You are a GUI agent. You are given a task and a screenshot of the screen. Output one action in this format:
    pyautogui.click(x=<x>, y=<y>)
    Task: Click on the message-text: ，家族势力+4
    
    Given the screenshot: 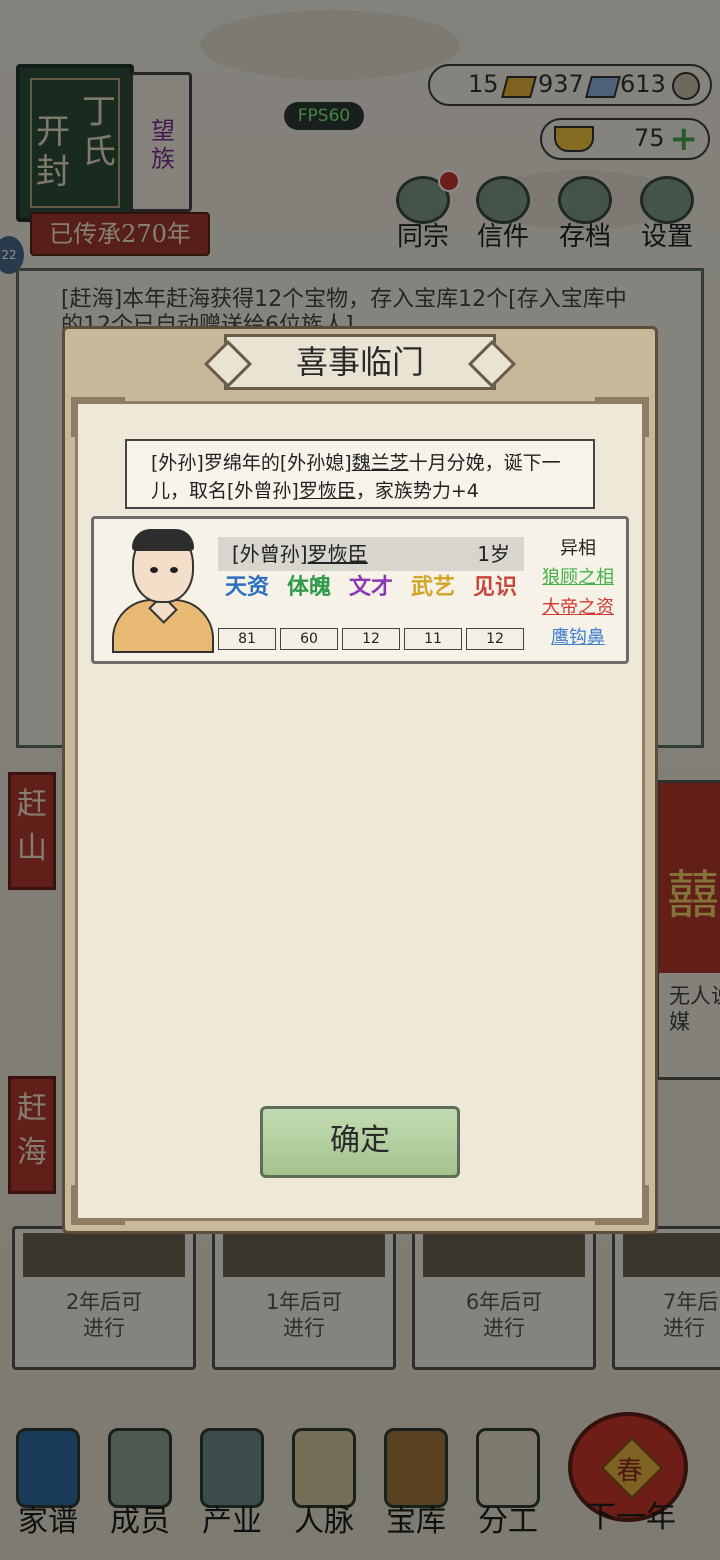 What is the action you would take?
    pyautogui.click(x=417, y=491)
    